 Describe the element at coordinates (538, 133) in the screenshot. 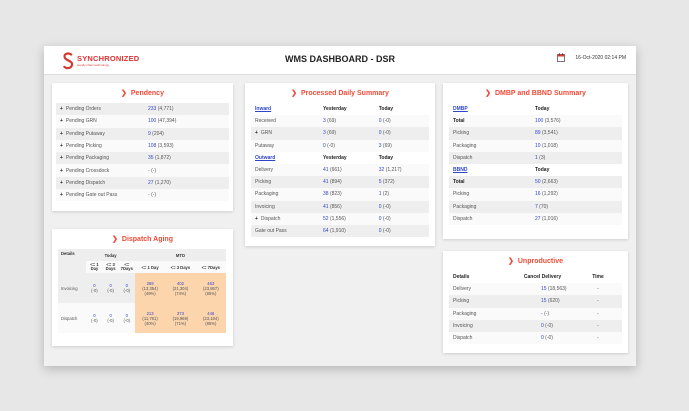

I see `count-value: 89` at that location.